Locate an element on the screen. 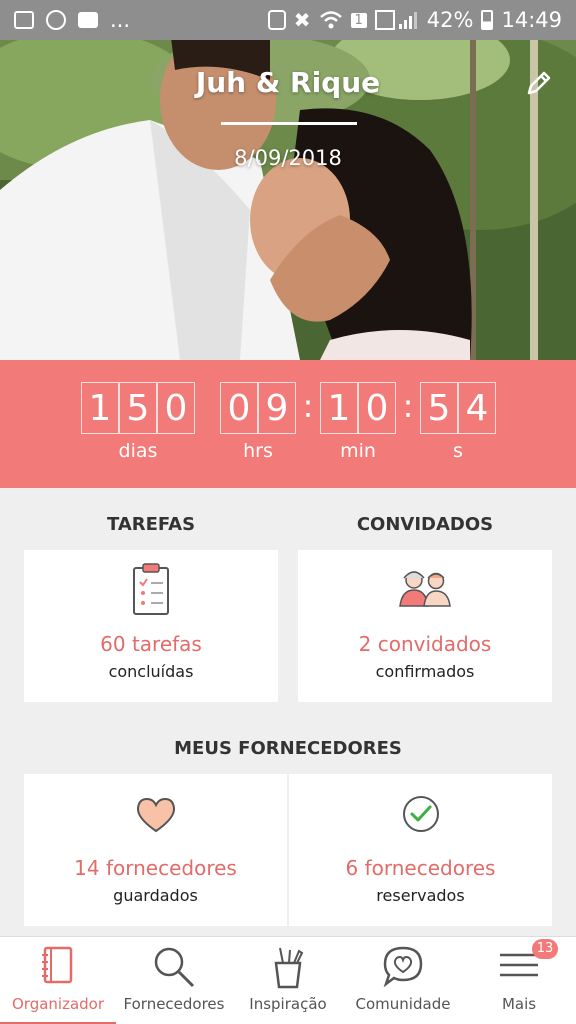  tasks-section-title: TAREFAS is located at coordinates (151, 524).